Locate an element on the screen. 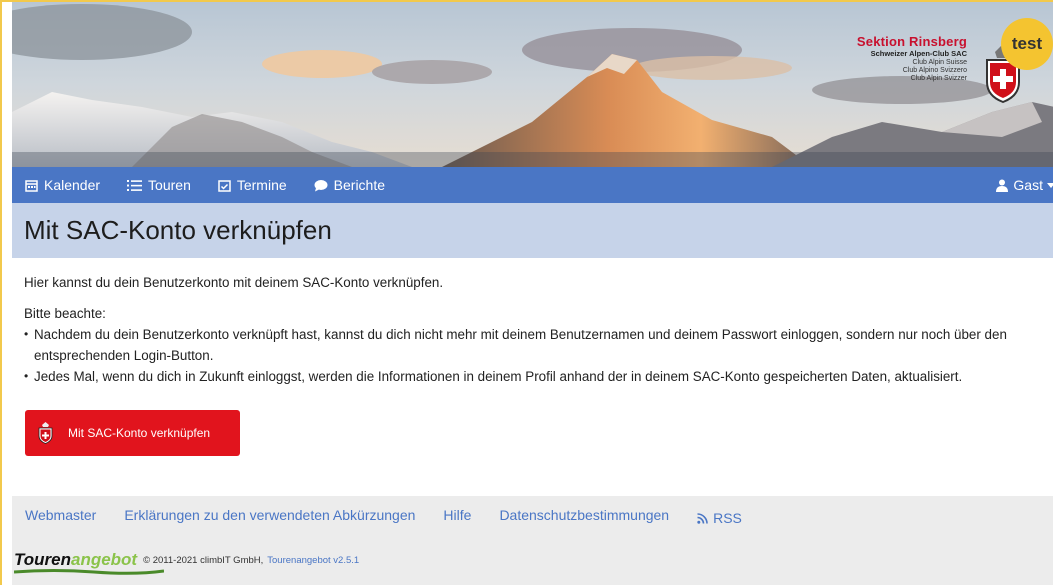  nav-item-termine: Termine is located at coordinates (252, 185).